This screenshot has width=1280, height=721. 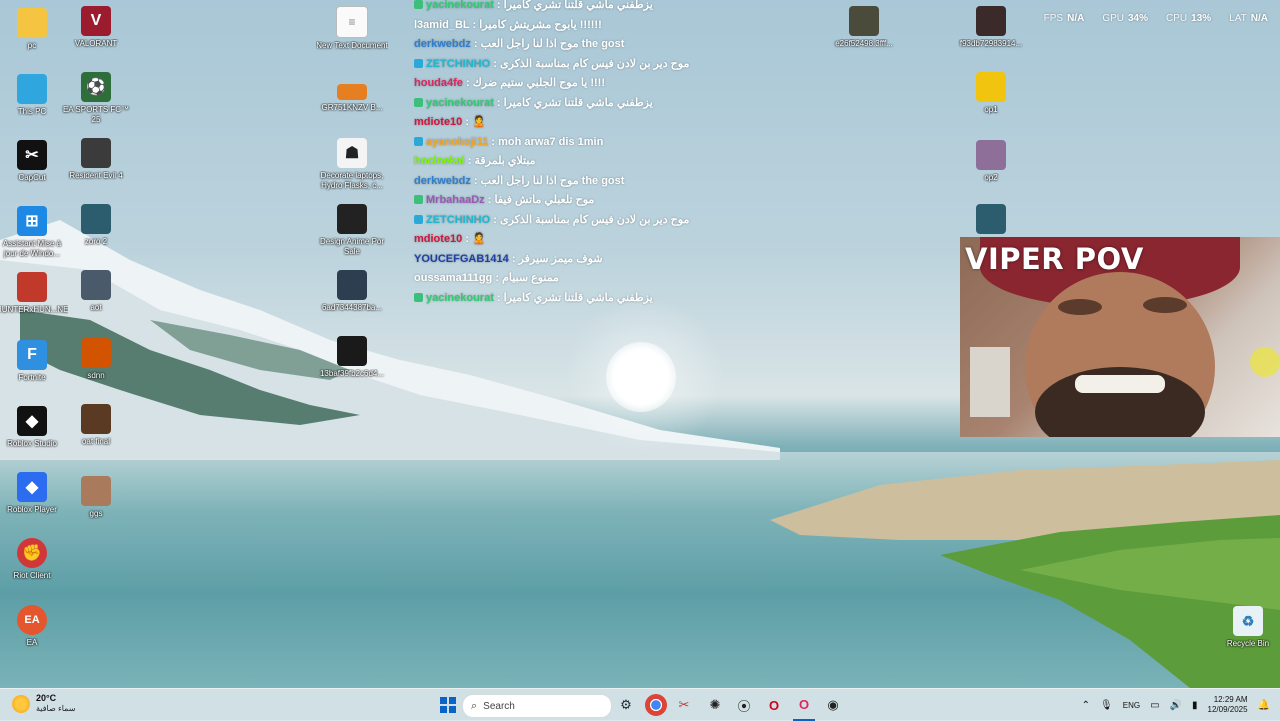 What do you see at coordinates (578, 102) in the screenshot?
I see `chat-text: يزطفني ماشي قلتنا تشري كاميرا` at bounding box center [578, 102].